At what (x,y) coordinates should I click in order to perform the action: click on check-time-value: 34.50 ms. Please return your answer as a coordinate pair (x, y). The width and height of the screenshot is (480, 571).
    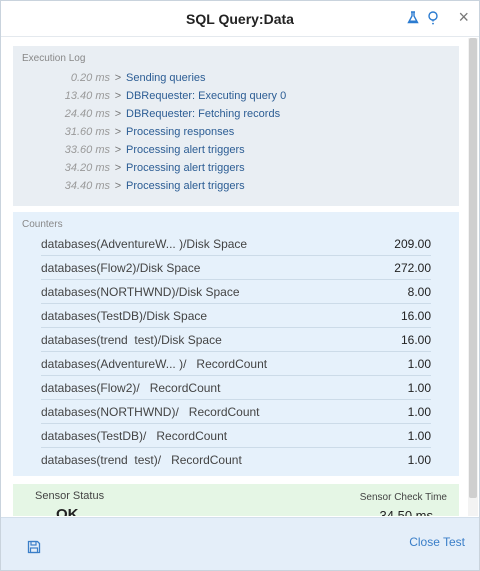
    Looking at the image, I should click on (406, 512).